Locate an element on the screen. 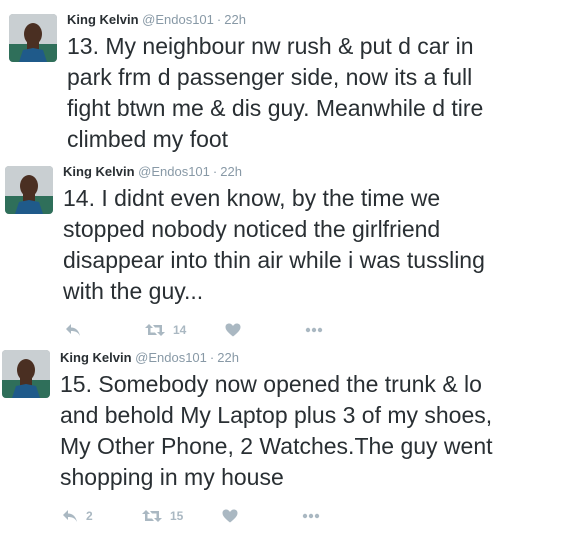  tweet-text-line: 14. I didnt even know, by the time we is located at coordinates (252, 198).